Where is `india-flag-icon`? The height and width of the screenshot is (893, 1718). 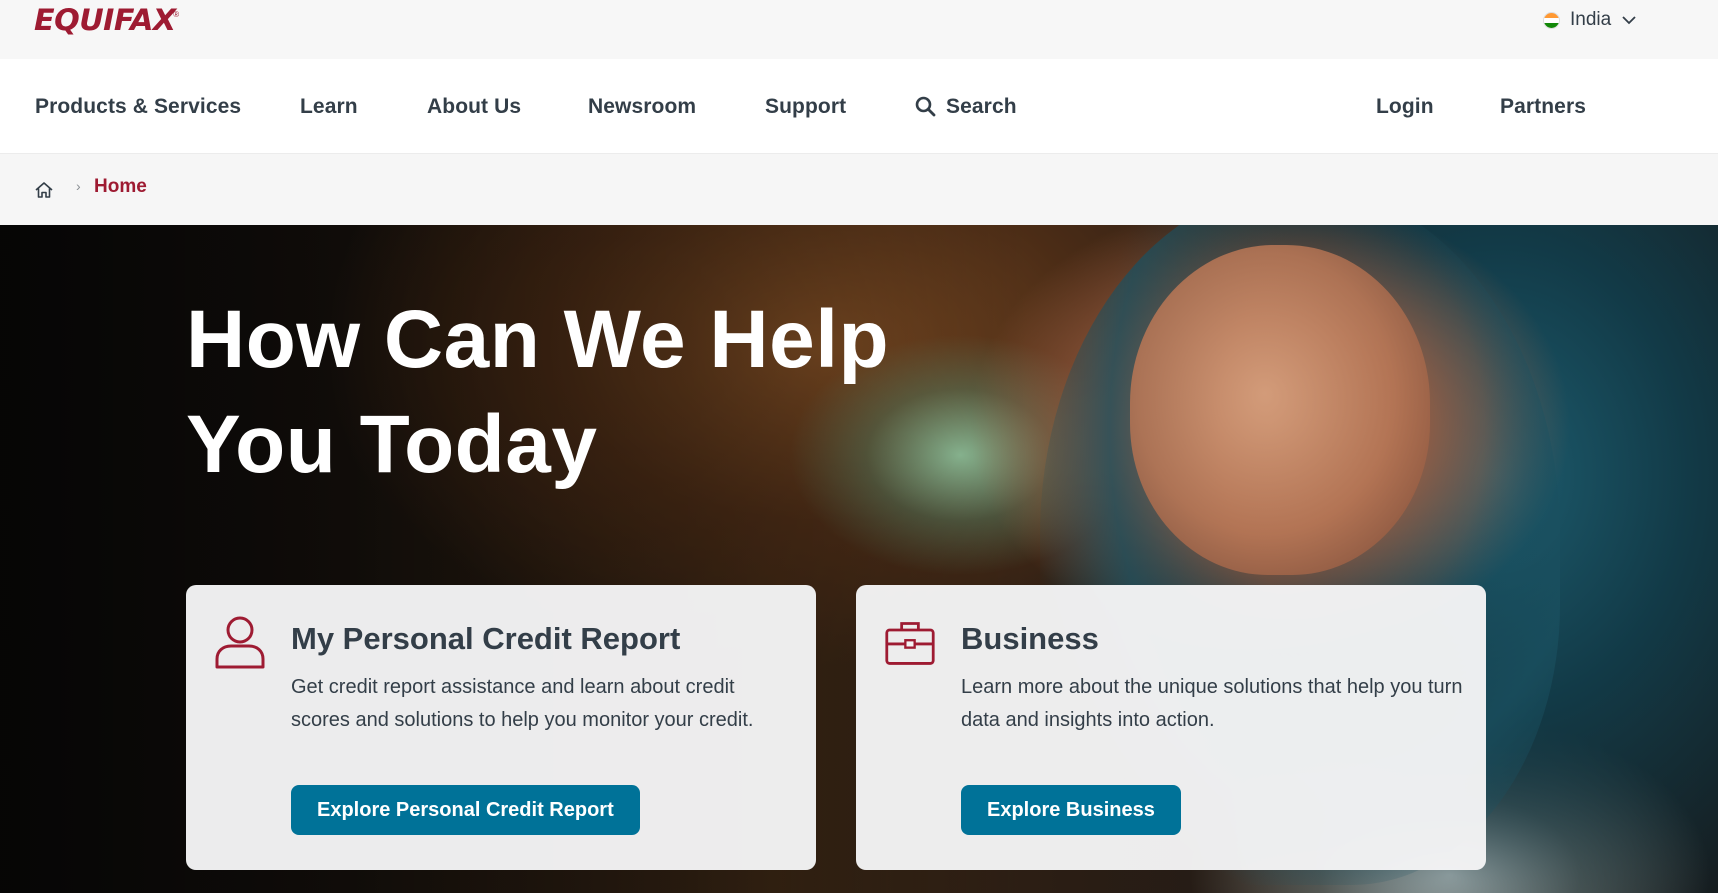 india-flag-icon is located at coordinates (1551, 20).